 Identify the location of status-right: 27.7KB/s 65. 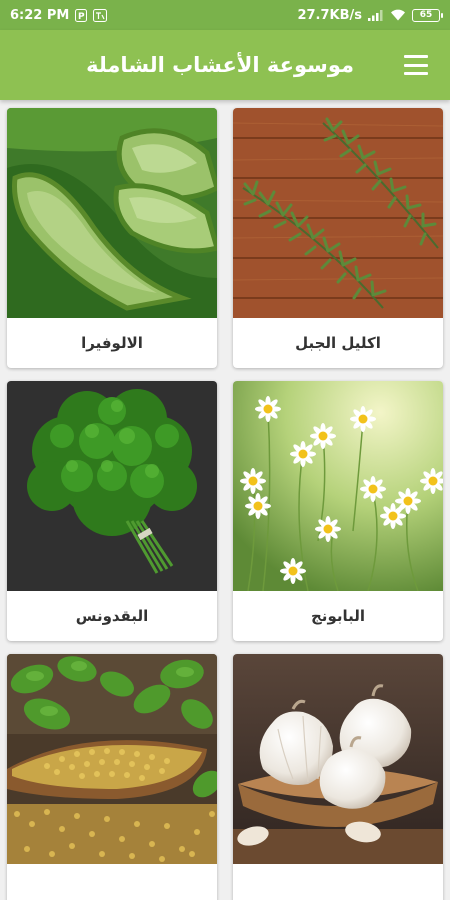
(370, 15).